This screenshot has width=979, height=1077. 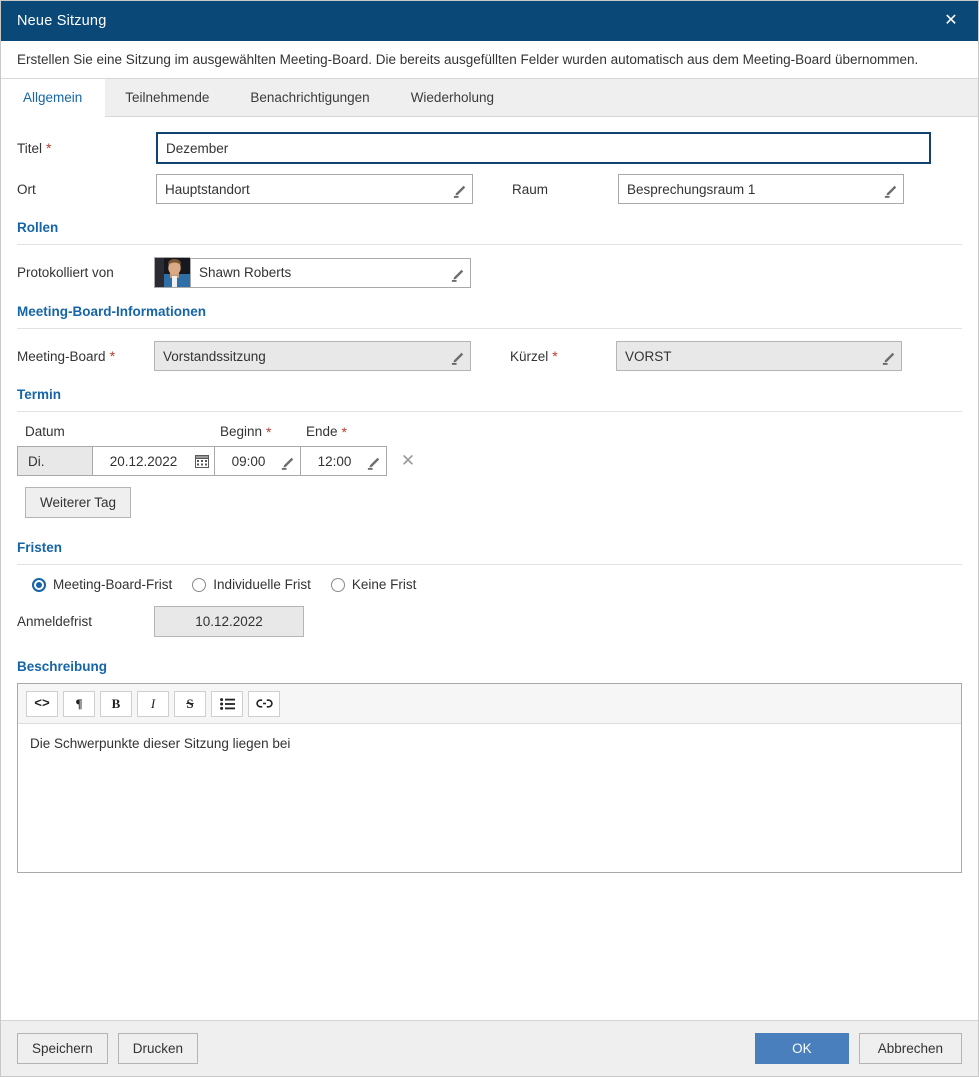 What do you see at coordinates (262, 584) in the screenshot?
I see `radio-label: Individuelle Frist` at bounding box center [262, 584].